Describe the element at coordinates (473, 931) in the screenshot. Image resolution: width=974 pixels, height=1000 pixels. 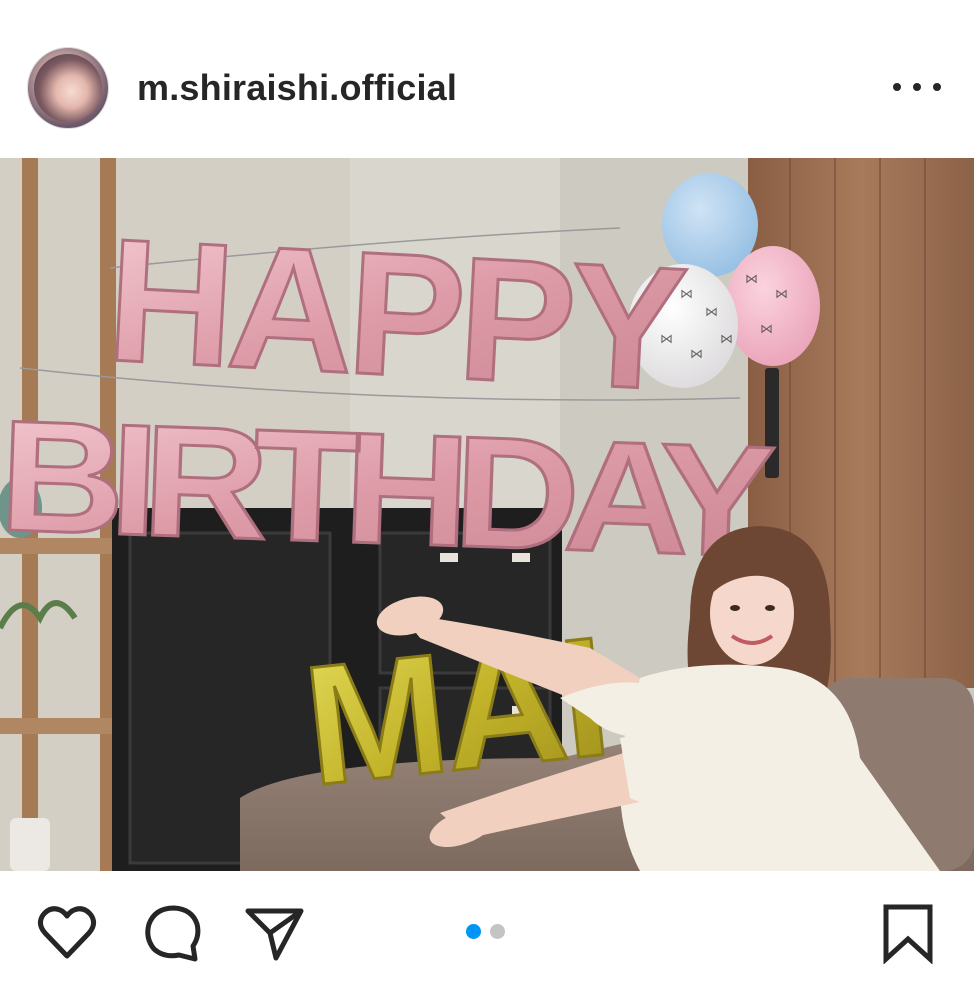
I see `carousel-dot-active` at that location.